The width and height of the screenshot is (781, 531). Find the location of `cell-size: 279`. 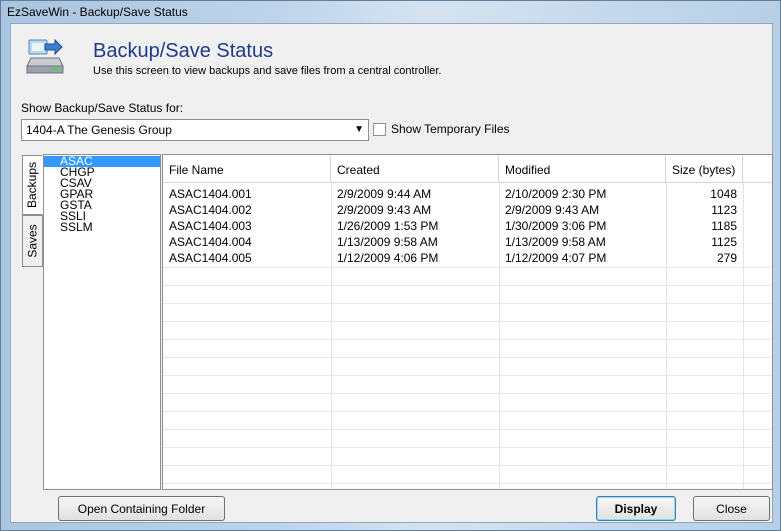

cell-size: 279 is located at coordinates (726, 258).